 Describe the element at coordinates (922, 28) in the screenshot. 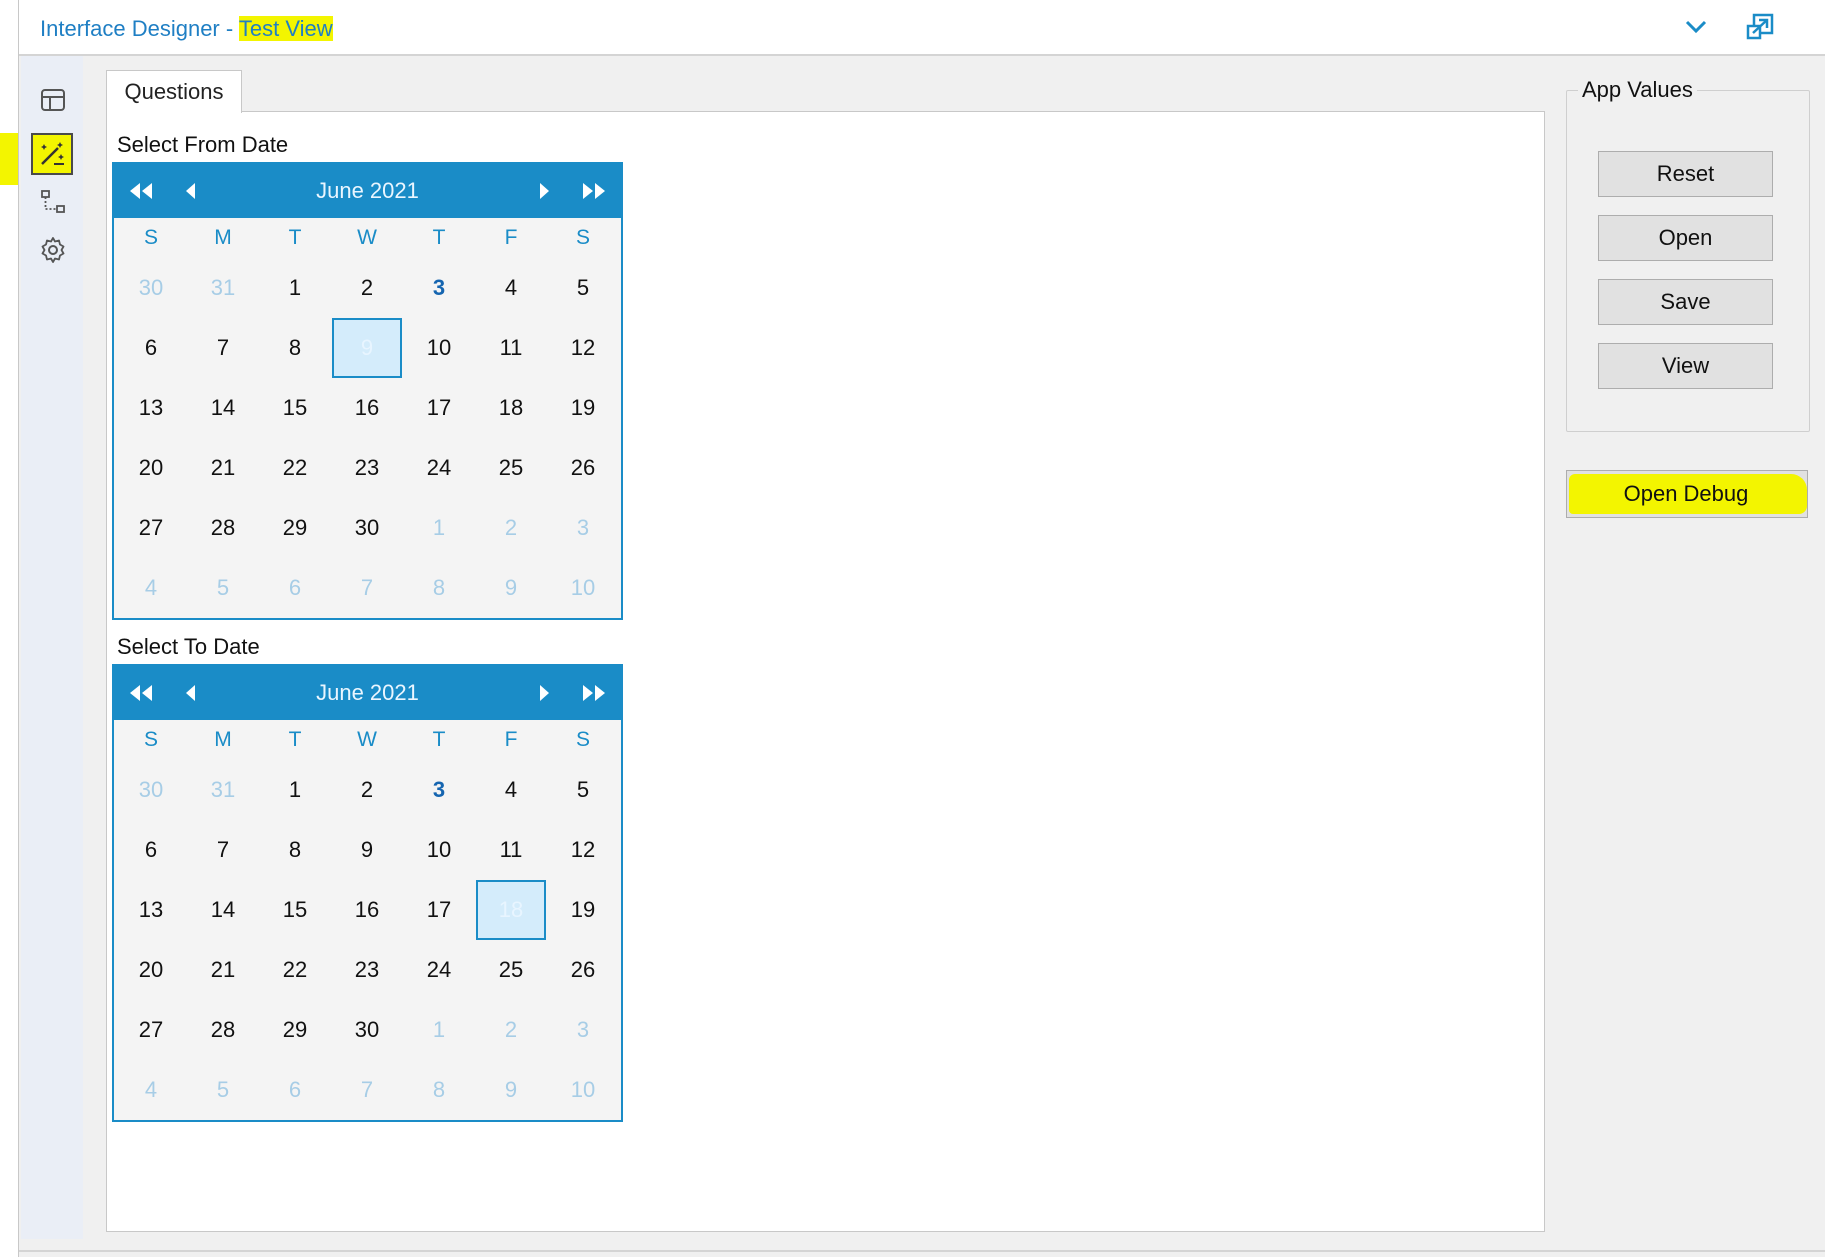

I see `title-bar: Interface Designer - Test View` at that location.